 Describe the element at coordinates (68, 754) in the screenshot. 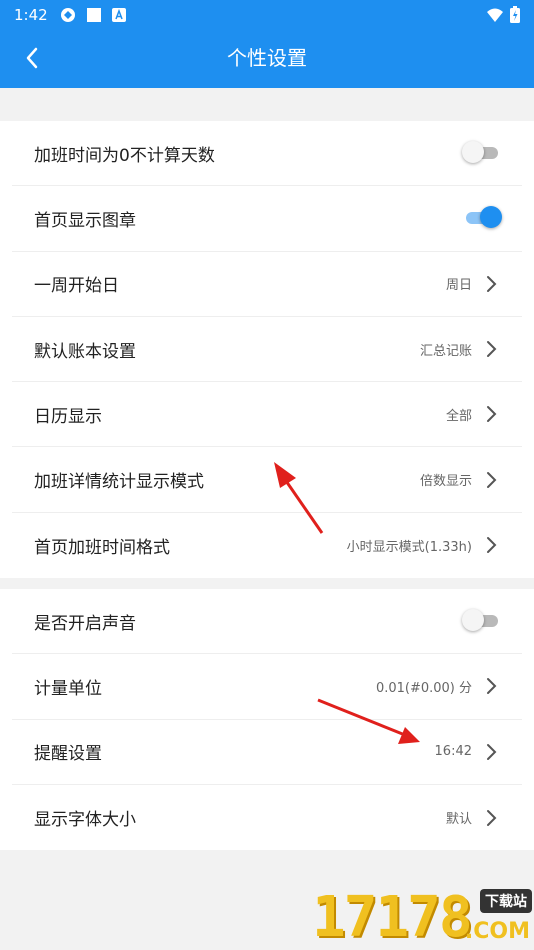

I see `setting-label: 提醒设置` at that location.